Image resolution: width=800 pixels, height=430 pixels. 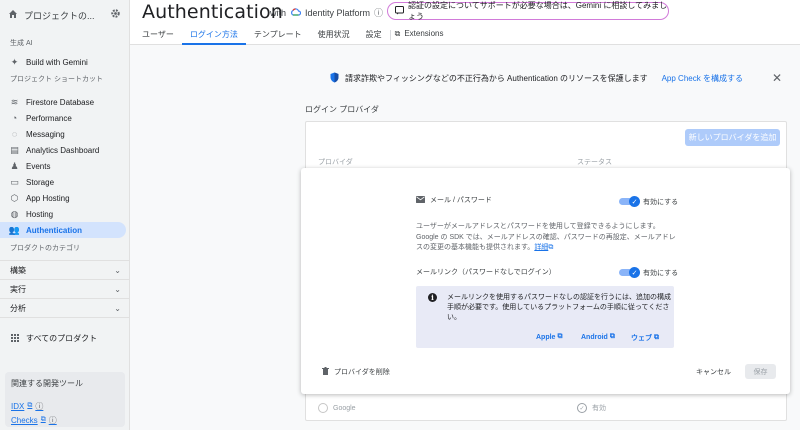 I want to click on category-item: 分析 ⌄, so click(x=64, y=308).